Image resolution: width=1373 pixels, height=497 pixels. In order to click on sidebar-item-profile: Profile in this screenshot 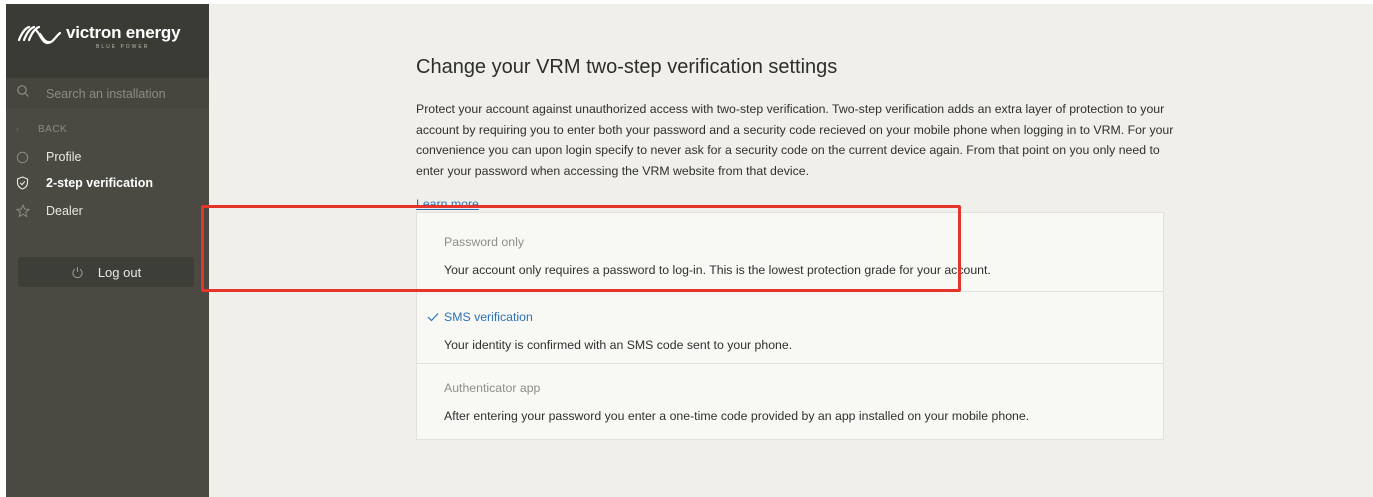, I will do `click(48, 157)`.